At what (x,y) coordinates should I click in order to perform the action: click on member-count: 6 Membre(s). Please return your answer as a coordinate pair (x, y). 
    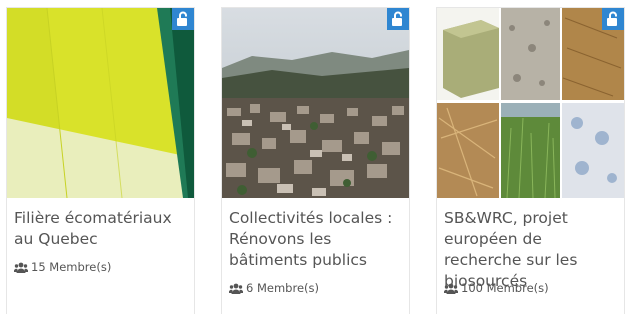
    Looking at the image, I should click on (274, 288).